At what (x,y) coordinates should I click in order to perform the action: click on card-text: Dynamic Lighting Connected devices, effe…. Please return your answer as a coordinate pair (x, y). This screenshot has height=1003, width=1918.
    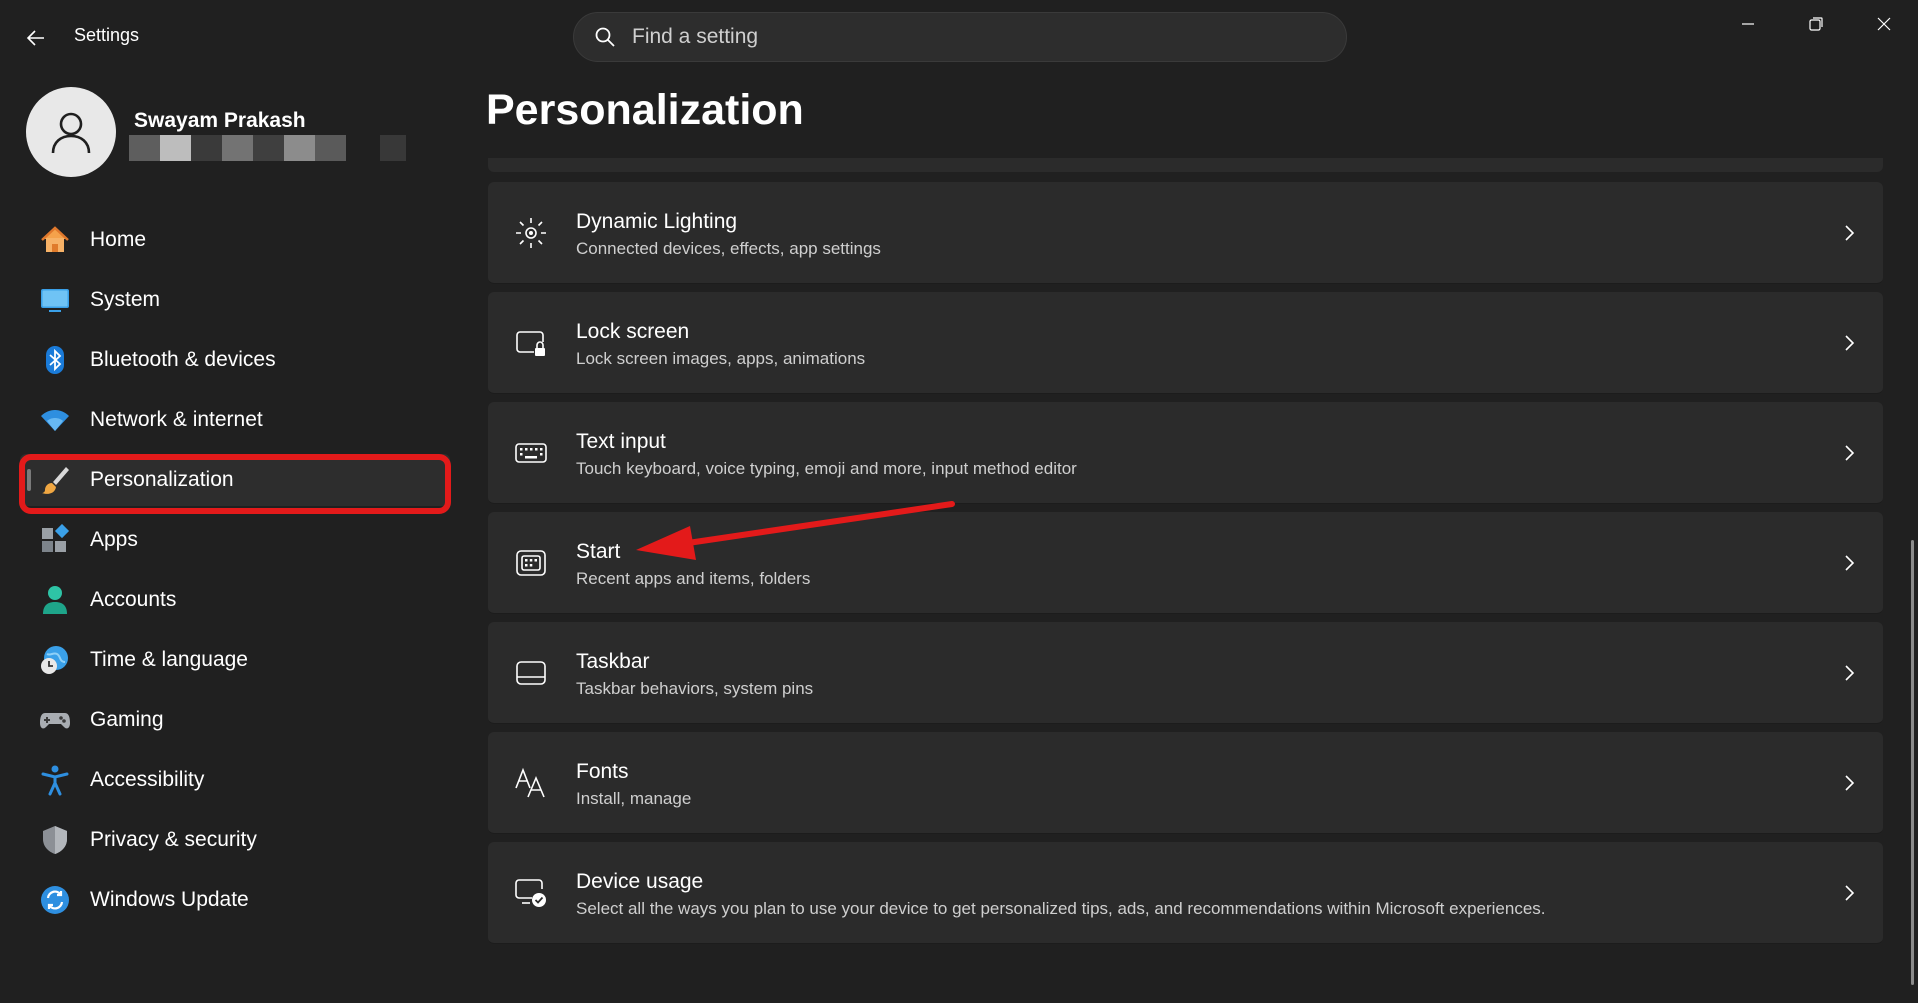
    Looking at the image, I should click on (728, 234).